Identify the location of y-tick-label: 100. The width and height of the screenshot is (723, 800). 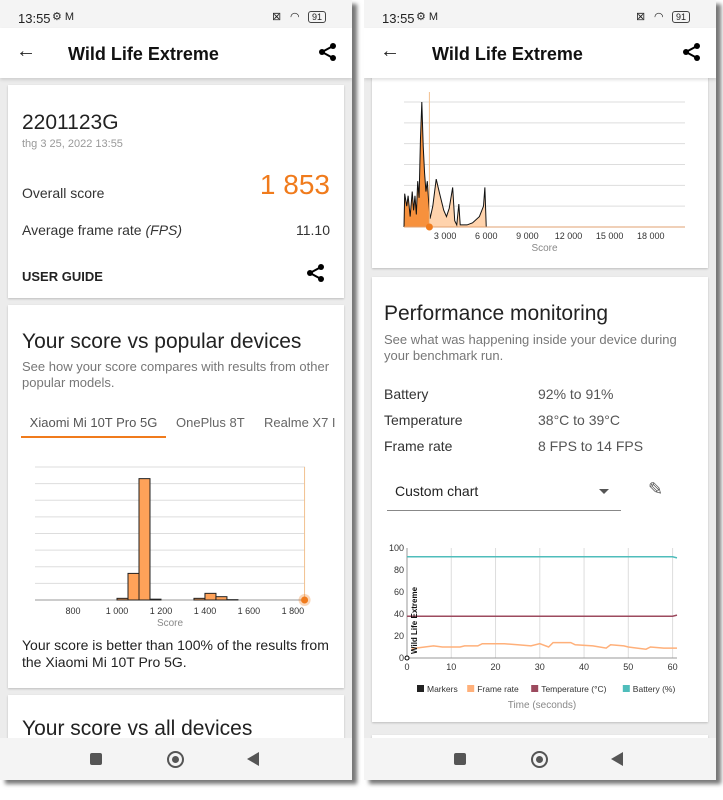
(396, 548).